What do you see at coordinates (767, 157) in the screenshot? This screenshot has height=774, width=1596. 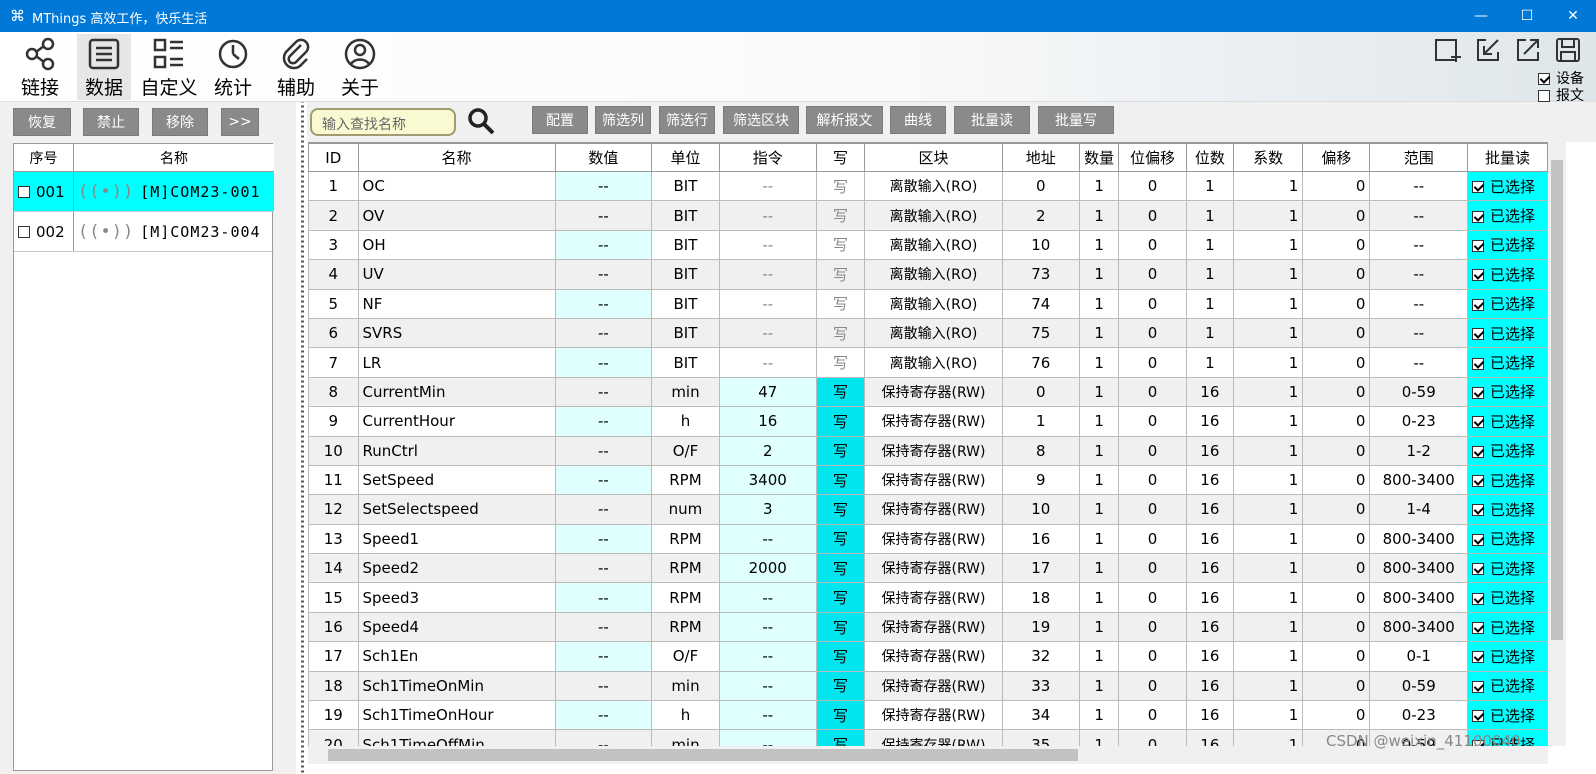 I see `col-header: 指令` at bounding box center [767, 157].